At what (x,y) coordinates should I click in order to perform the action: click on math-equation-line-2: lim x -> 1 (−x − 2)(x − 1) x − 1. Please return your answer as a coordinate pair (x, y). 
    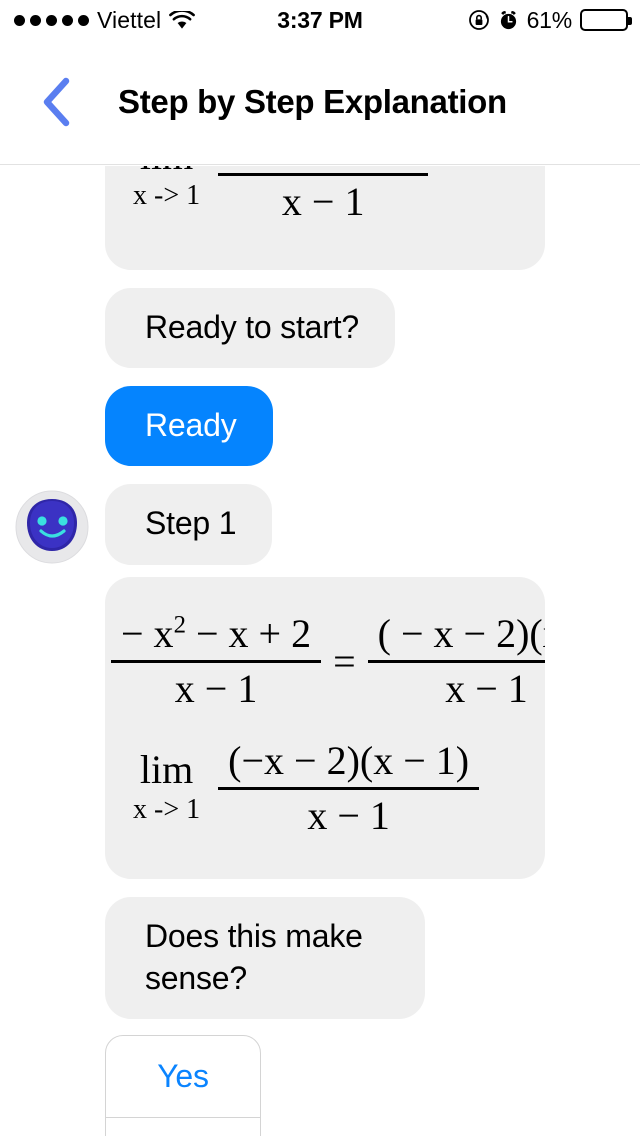
    Looking at the image, I should click on (325, 788).